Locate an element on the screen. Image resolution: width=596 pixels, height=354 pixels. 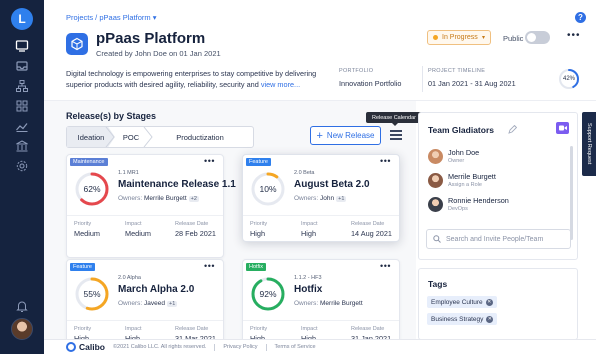
plus-icon: + is located at coordinates (319, 135).